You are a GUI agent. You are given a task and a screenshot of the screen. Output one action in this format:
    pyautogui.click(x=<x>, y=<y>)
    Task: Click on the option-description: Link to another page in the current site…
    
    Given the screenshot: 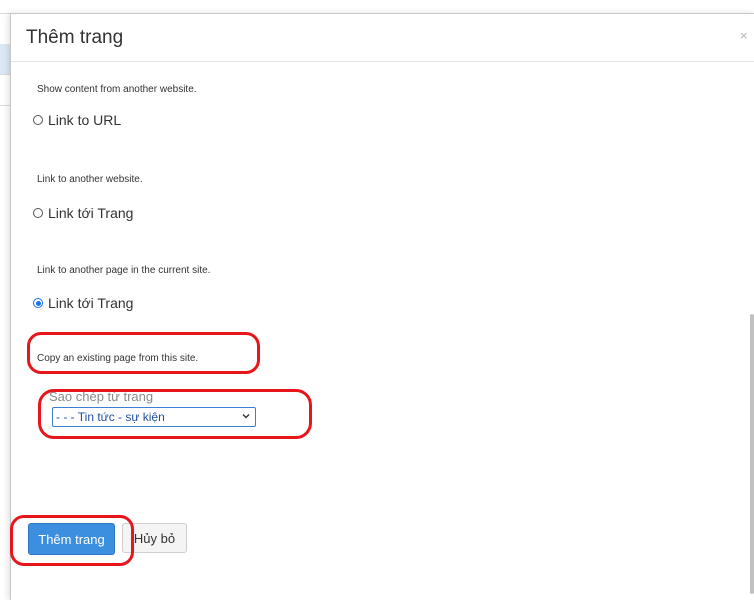 What is the action you would take?
    pyautogui.click(x=124, y=270)
    